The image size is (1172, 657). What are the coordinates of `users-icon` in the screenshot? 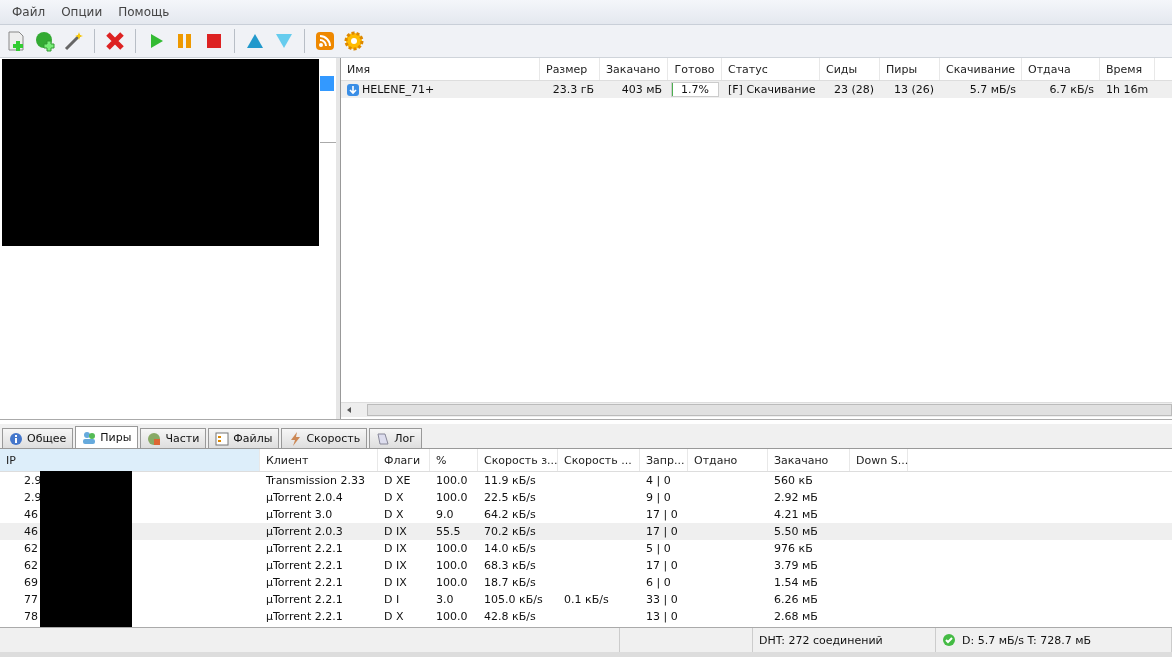 It's located at (89, 437).